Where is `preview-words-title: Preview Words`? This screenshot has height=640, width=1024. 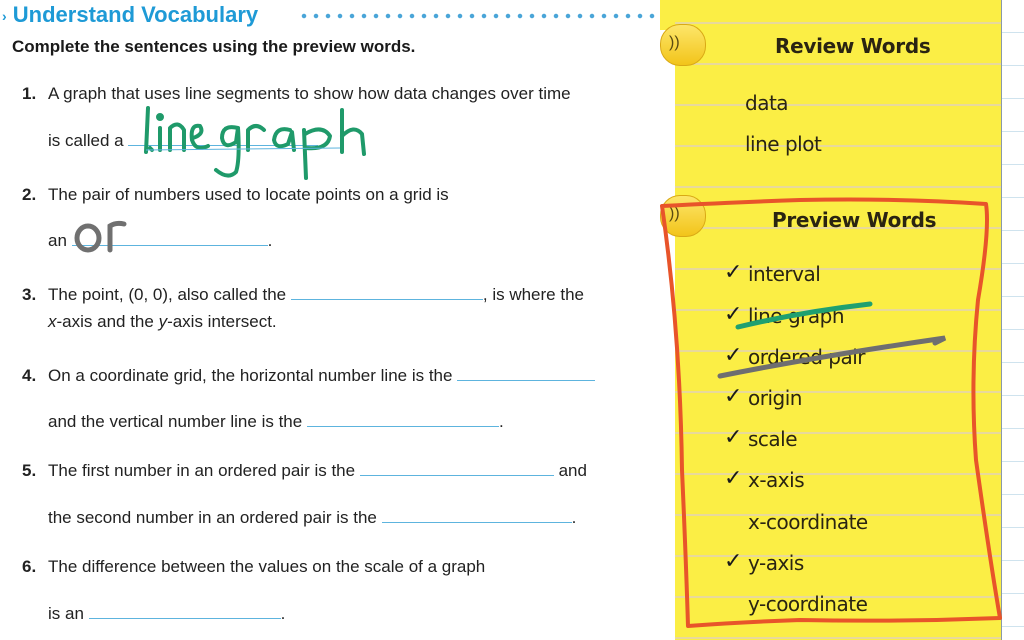 preview-words-title: Preview Words is located at coordinates (854, 220).